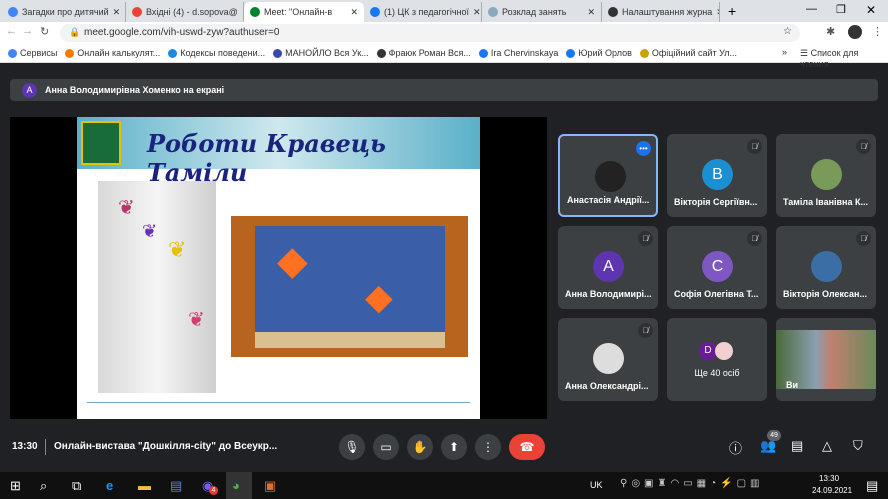  I want to click on participant-avatar: A, so click(608, 266).